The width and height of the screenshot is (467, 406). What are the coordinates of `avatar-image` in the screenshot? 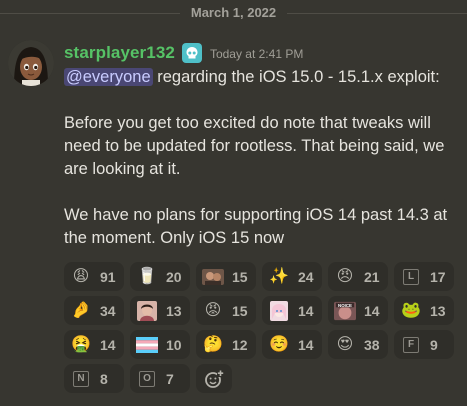 It's located at (31, 63).